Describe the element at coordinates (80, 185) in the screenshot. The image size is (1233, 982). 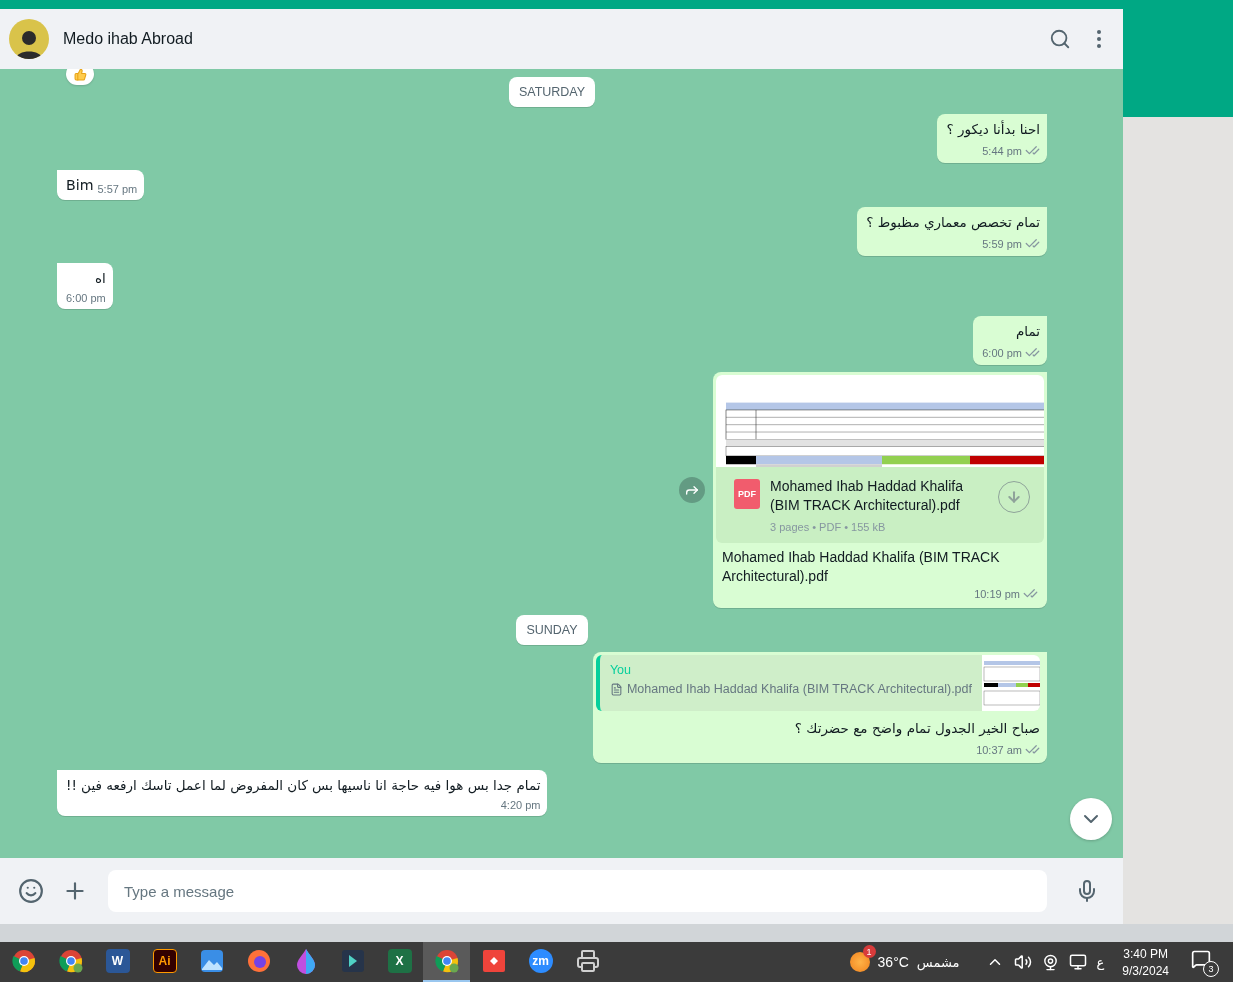
I see `message-text: Bim` at that location.